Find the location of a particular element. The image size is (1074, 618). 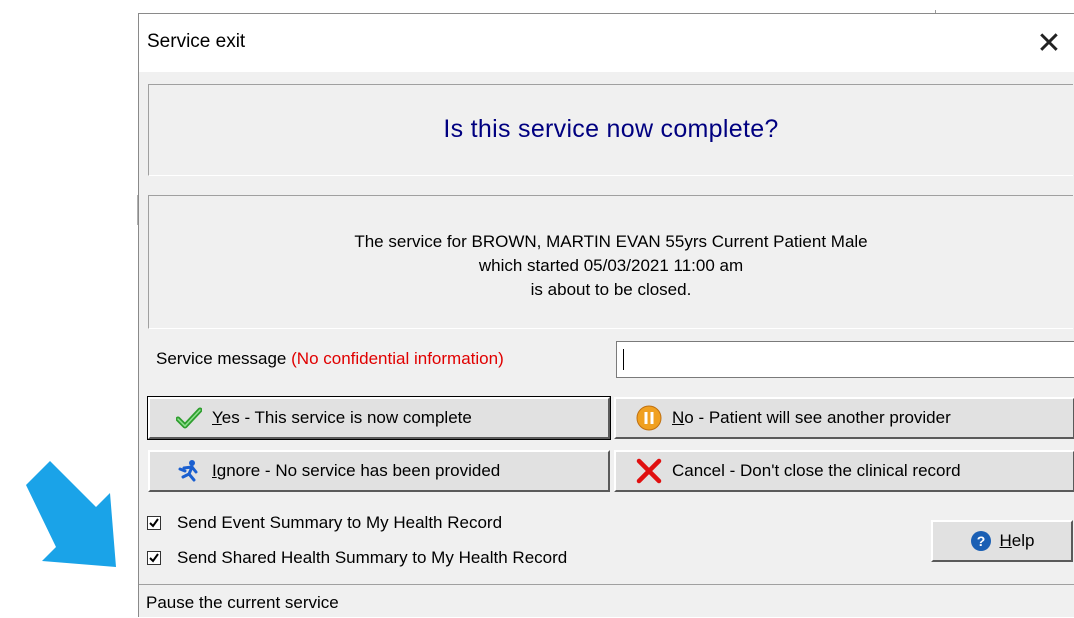

red-x-icon is located at coordinates (649, 471).